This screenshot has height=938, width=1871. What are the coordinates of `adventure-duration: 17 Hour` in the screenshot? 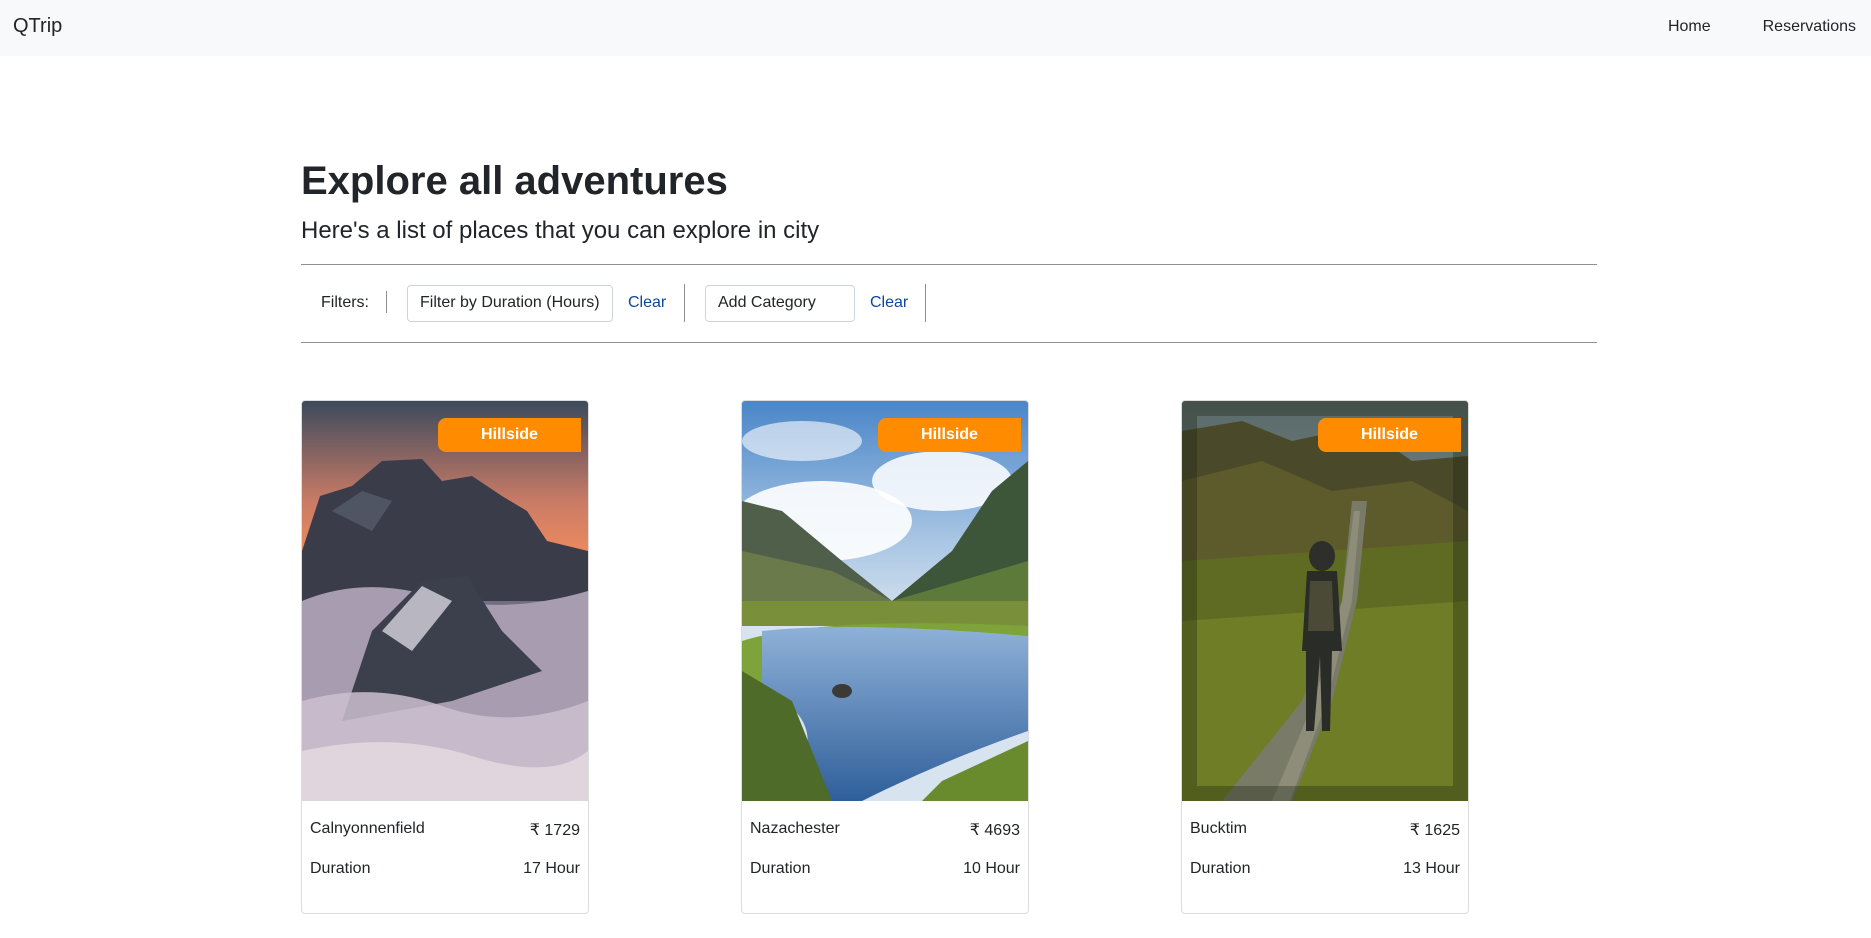 It's located at (551, 868).